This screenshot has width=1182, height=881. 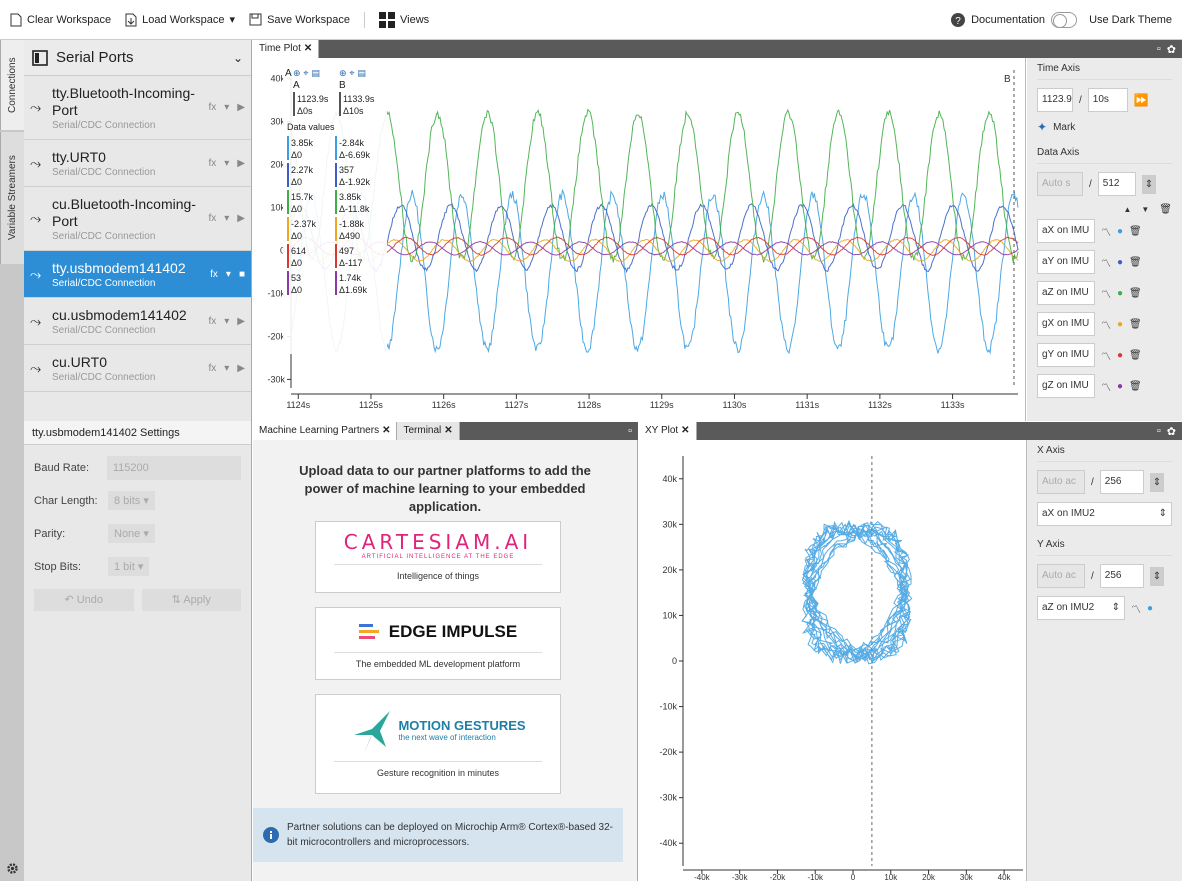 What do you see at coordinates (1060, 184) in the screenshot?
I see `data-auto-input: Auto s` at bounding box center [1060, 184].